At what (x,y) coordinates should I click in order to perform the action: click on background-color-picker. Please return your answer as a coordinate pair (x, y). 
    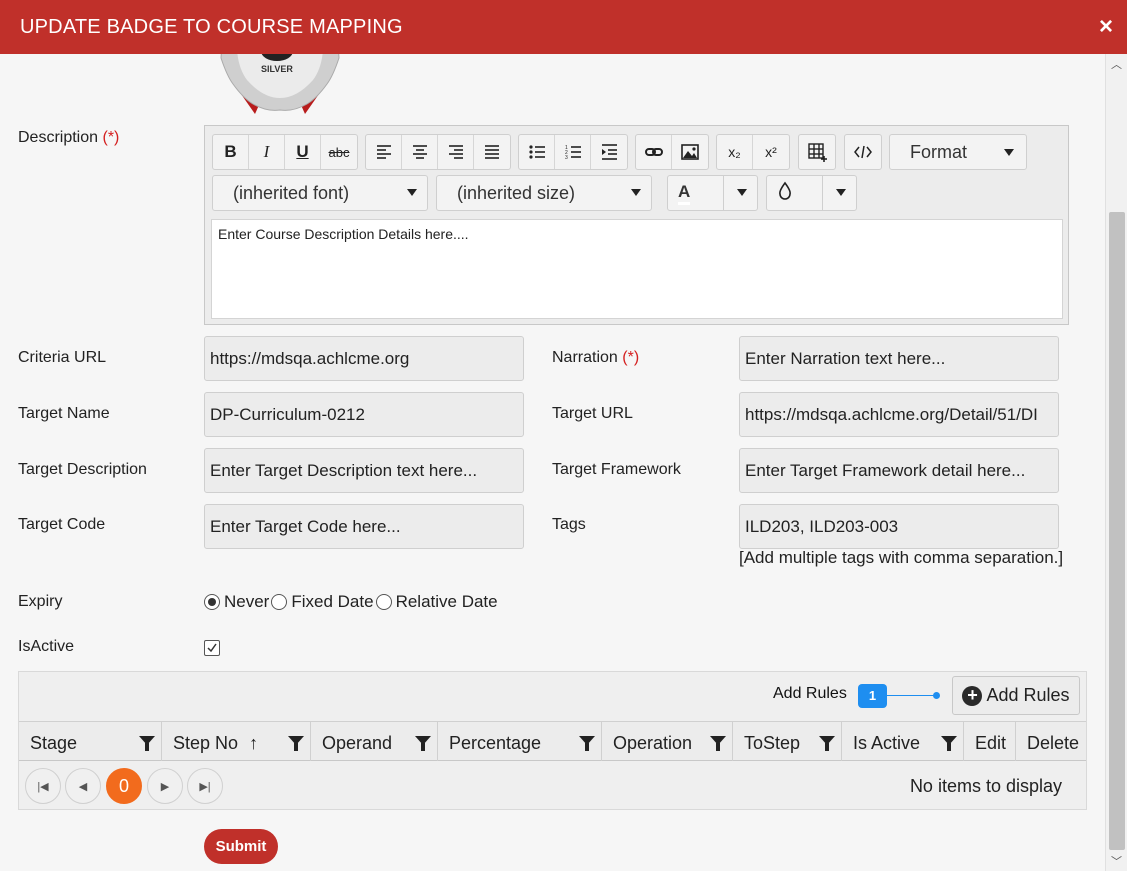
    Looking at the image, I should click on (811, 193).